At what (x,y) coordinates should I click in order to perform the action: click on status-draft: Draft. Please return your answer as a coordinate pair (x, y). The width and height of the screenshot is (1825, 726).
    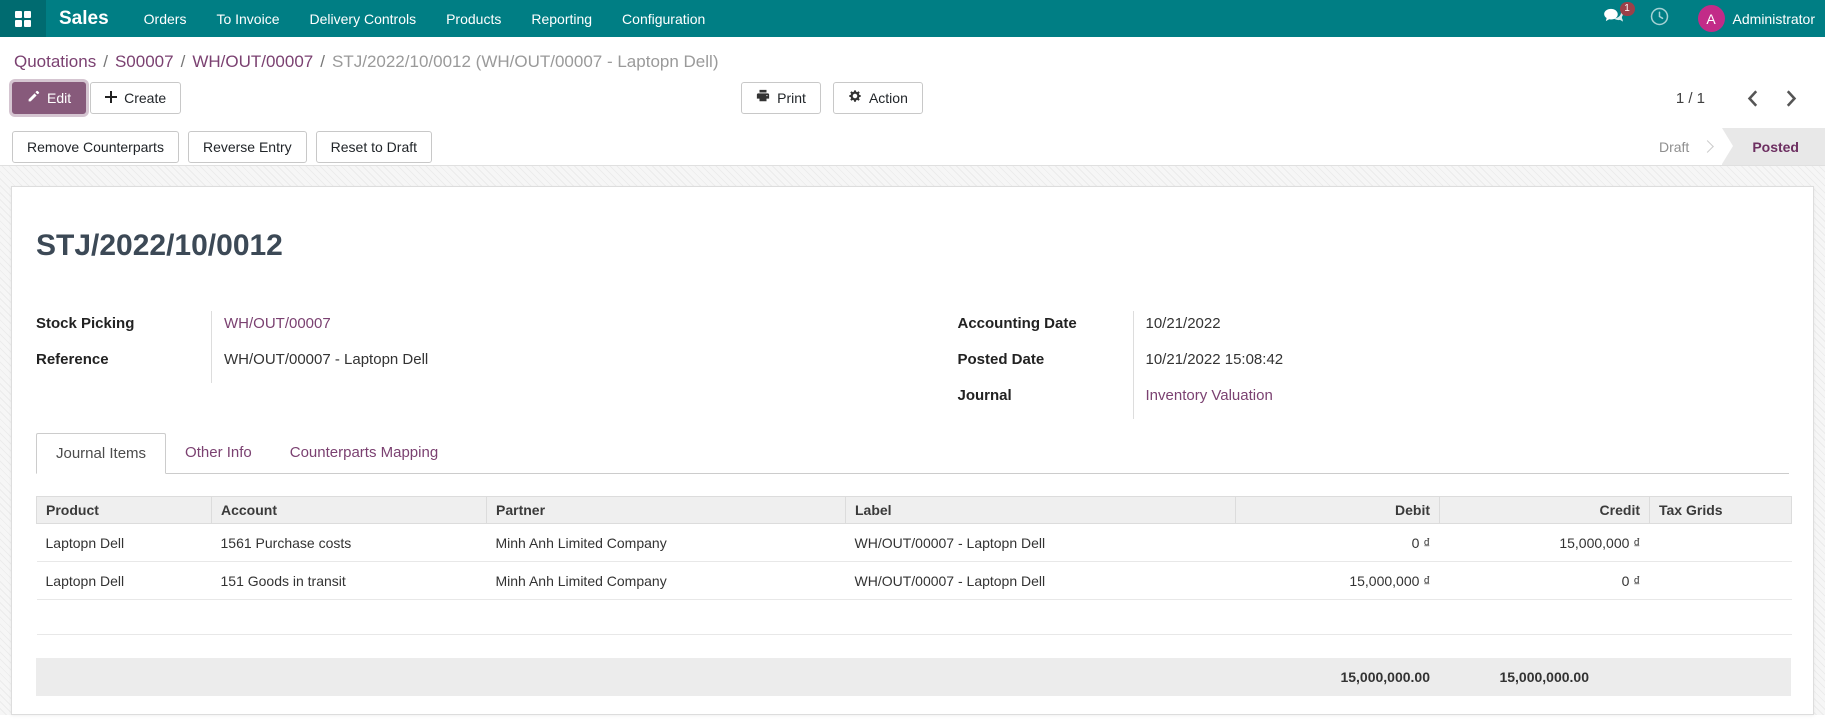
    Looking at the image, I should click on (1671, 146).